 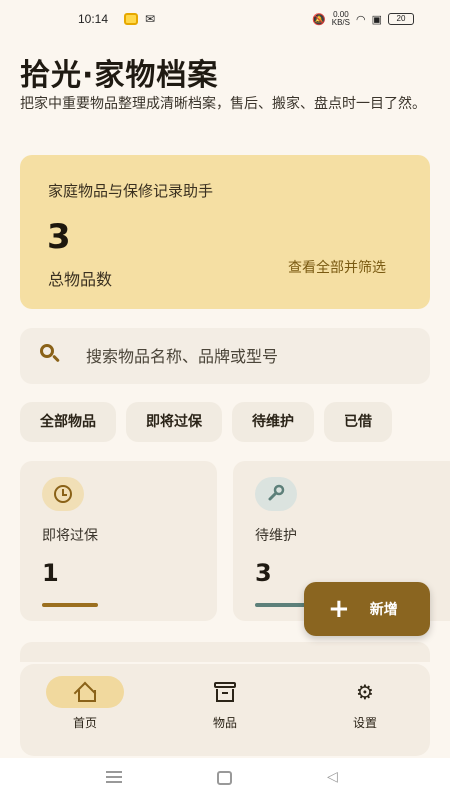 What do you see at coordinates (150, 19) in the screenshot?
I see `wechat-icon: ✉` at bounding box center [150, 19].